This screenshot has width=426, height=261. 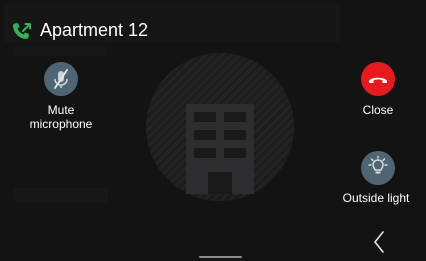 What do you see at coordinates (378, 110) in the screenshot?
I see `close-call-label: Close` at bounding box center [378, 110].